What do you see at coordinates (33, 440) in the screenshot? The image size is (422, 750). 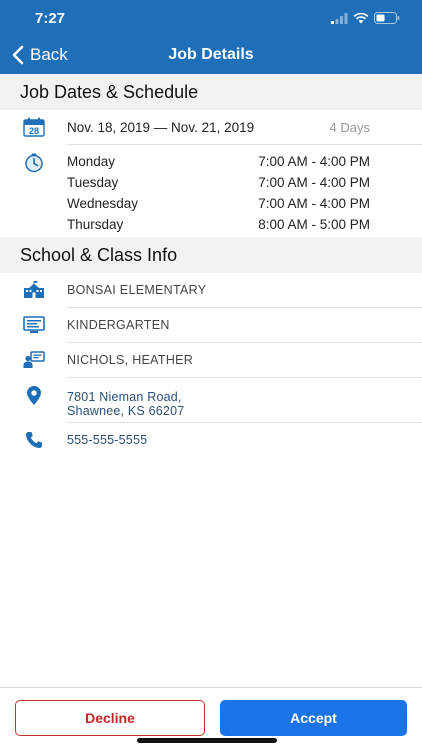 I see `phone-icon` at bounding box center [33, 440].